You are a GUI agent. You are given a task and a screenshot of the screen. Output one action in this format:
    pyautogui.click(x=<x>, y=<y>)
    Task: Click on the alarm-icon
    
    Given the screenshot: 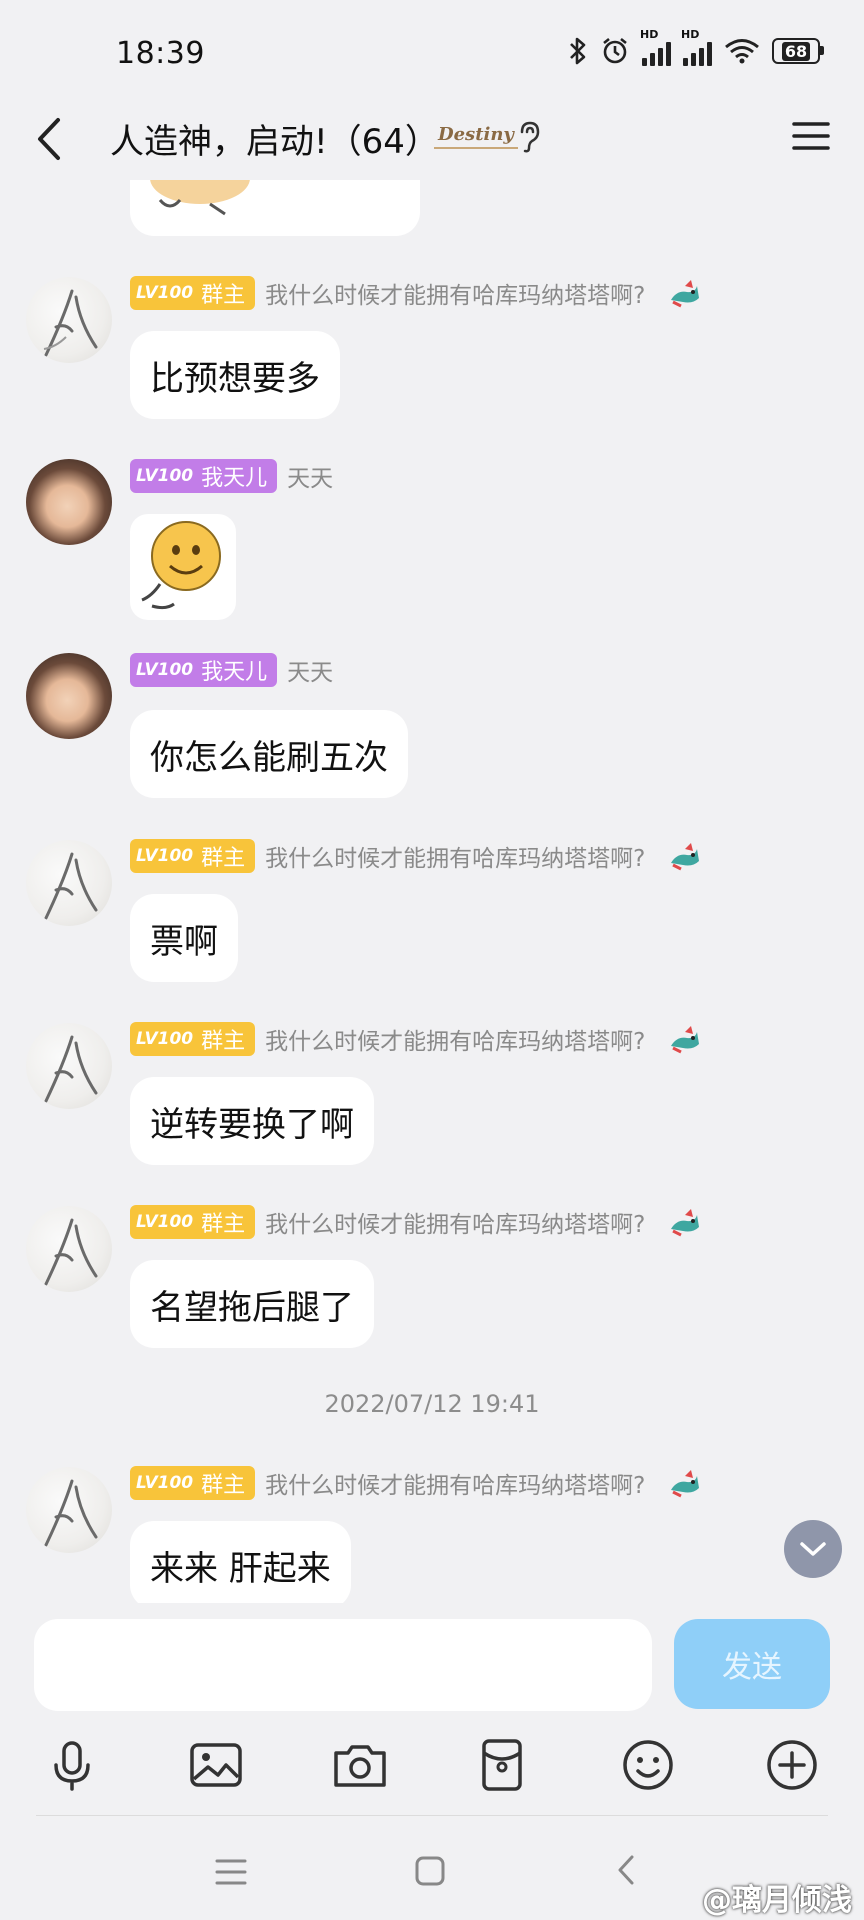 What is the action you would take?
    pyautogui.click(x=615, y=50)
    